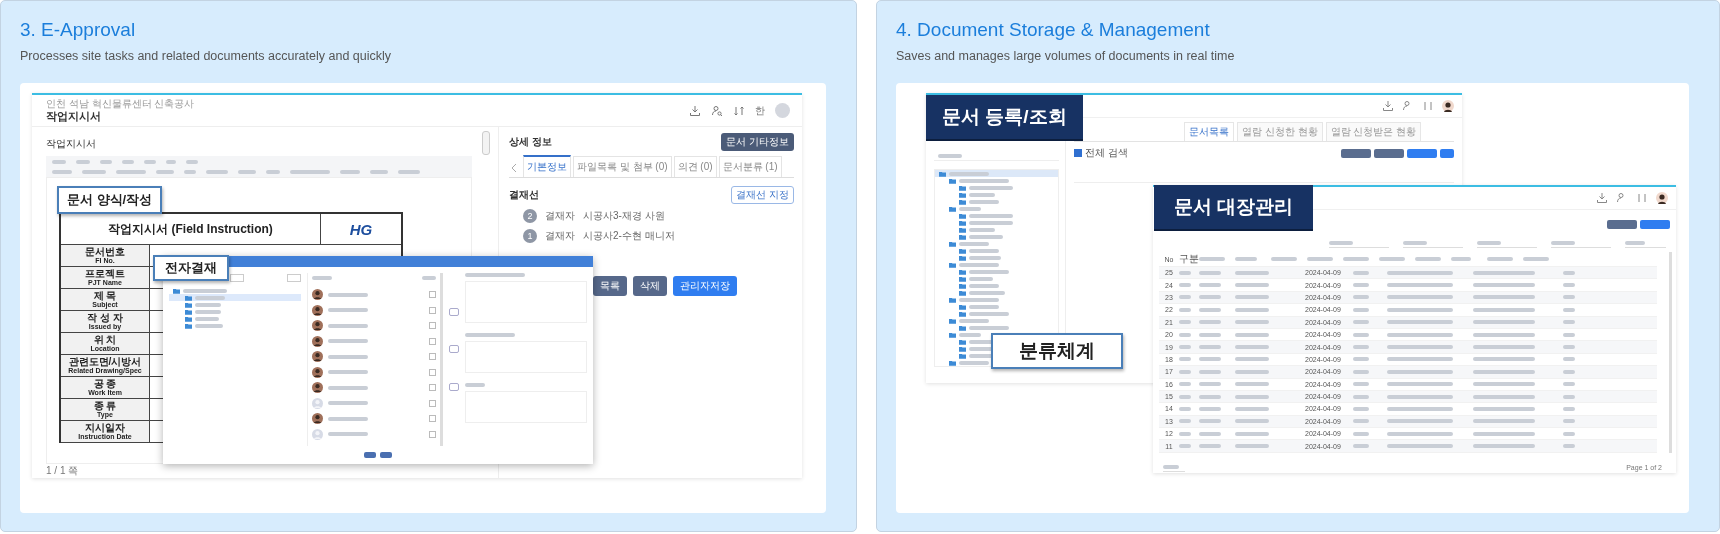 The width and height of the screenshot is (1720, 534). I want to click on callout-label: 문서 등록/조회, so click(1004, 118).